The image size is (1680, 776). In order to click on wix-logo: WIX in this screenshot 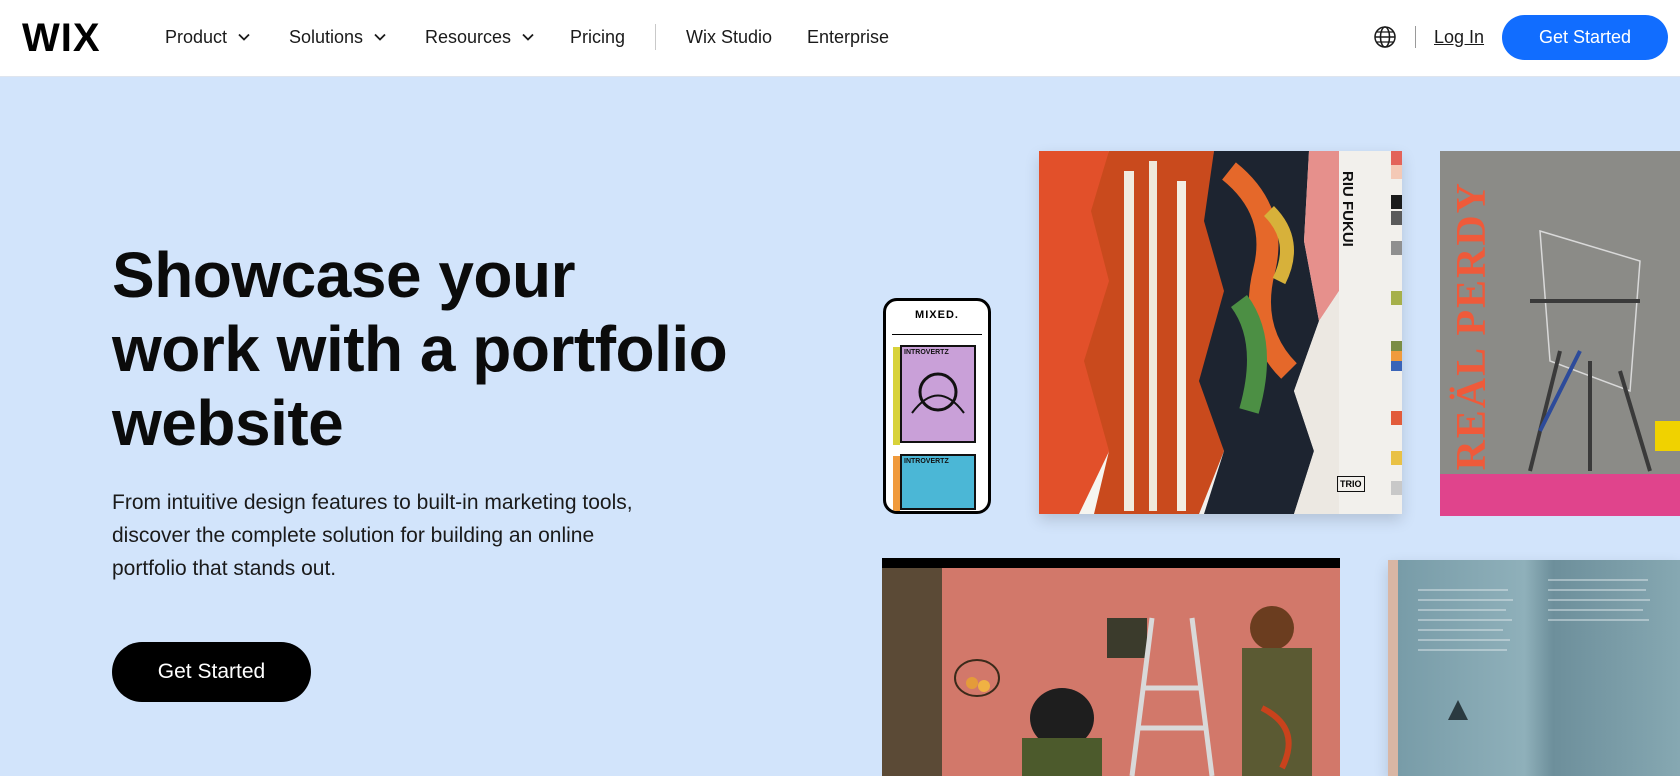, I will do `click(61, 38)`.